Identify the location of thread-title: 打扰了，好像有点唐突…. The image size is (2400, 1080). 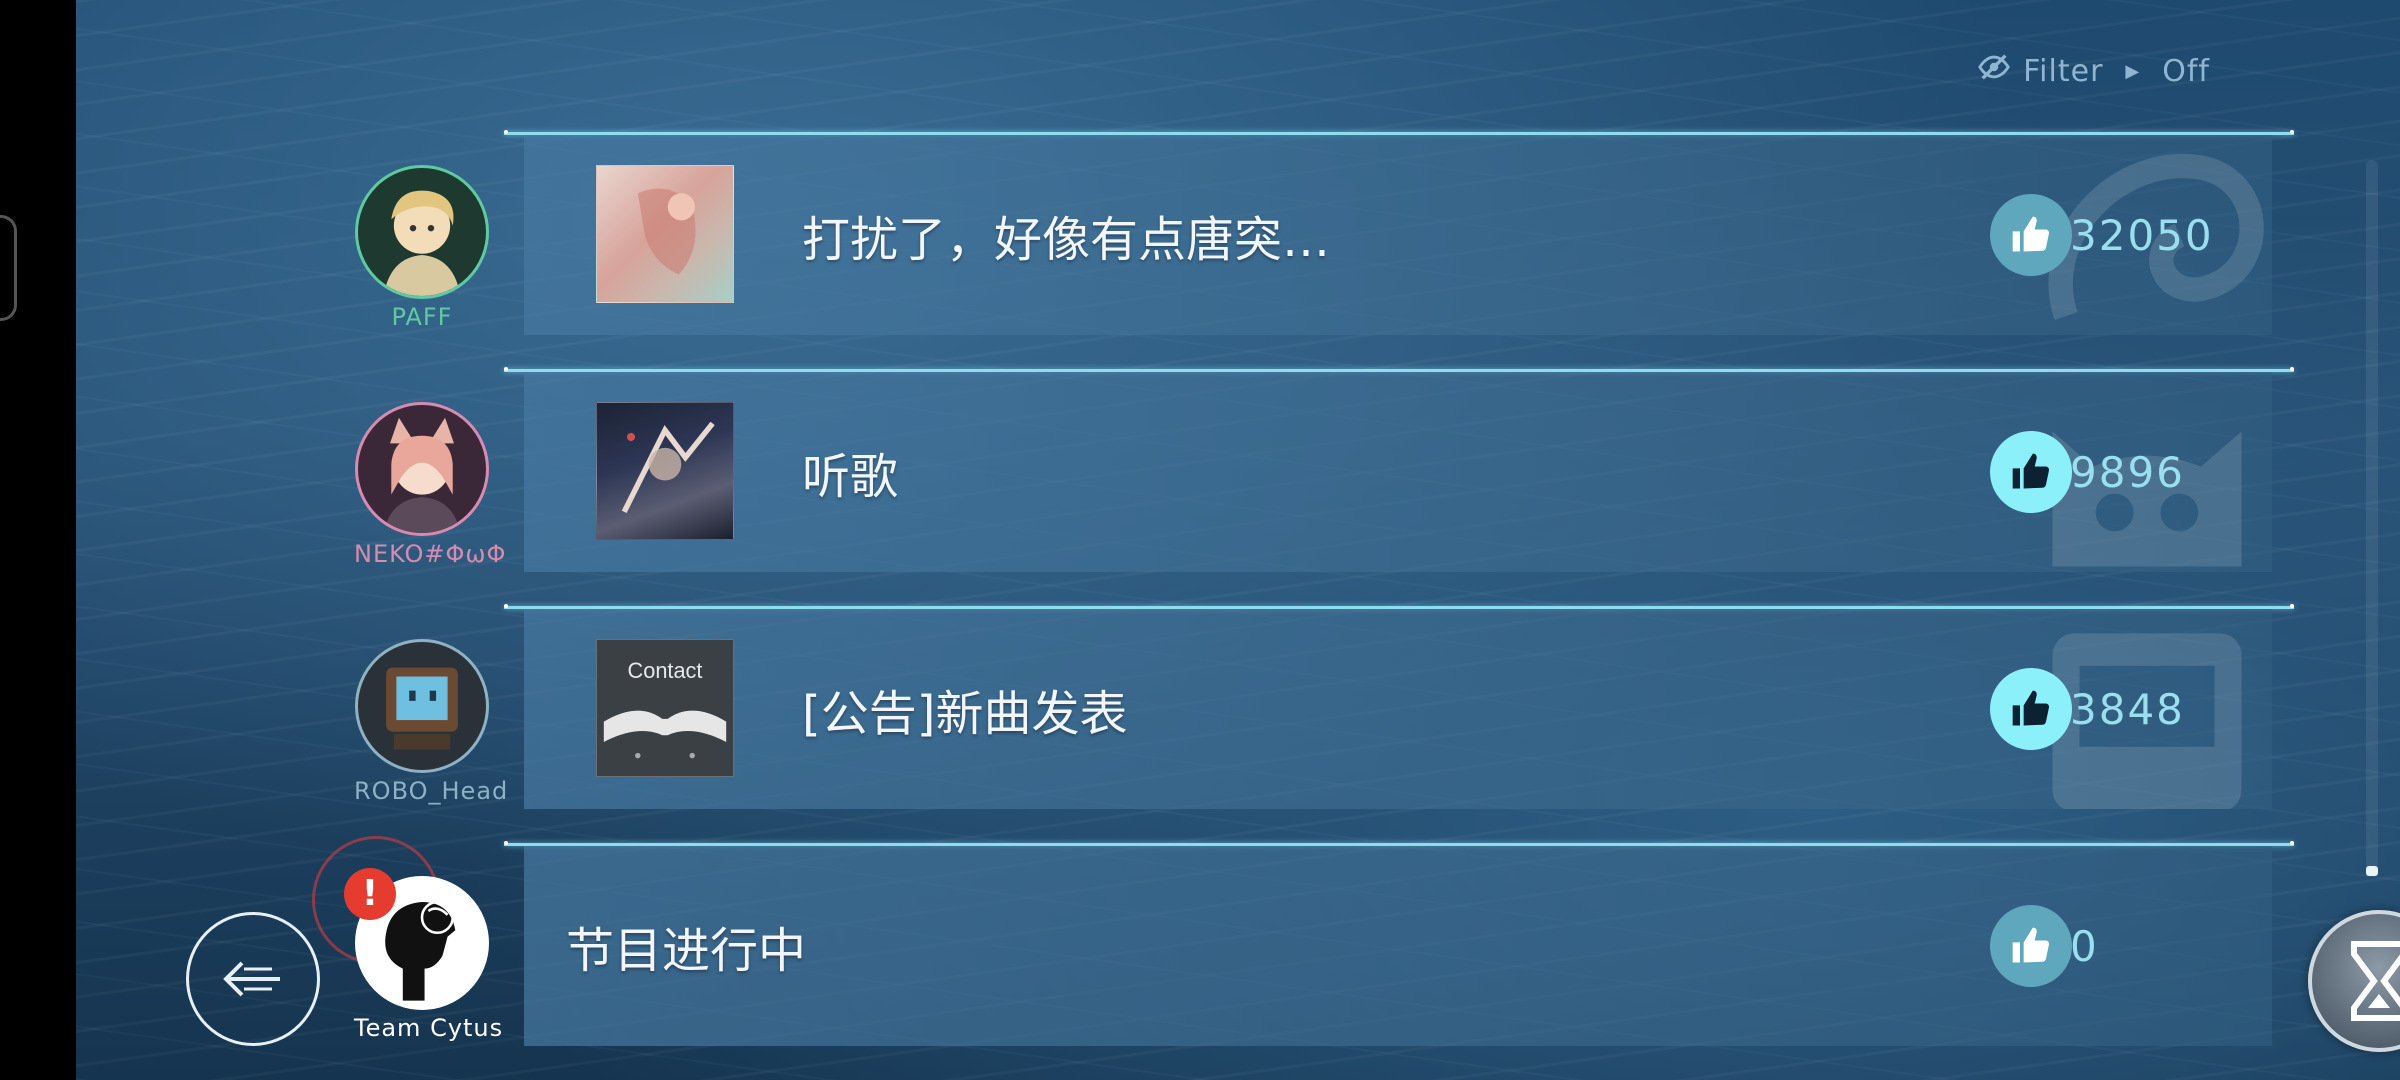
(1066, 240).